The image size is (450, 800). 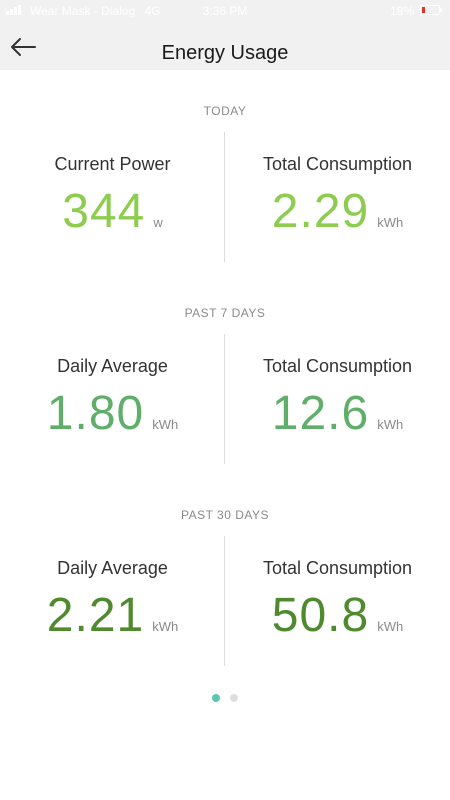 What do you see at coordinates (225, 698) in the screenshot?
I see `page-indicator` at bounding box center [225, 698].